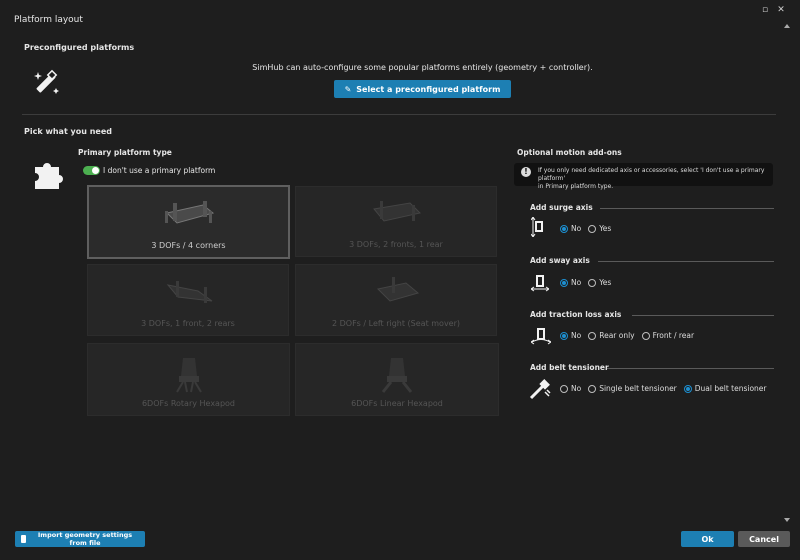  What do you see at coordinates (348, 89) in the screenshot?
I see `magic-wand-small-icon: ✎` at bounding box center [348, 89].